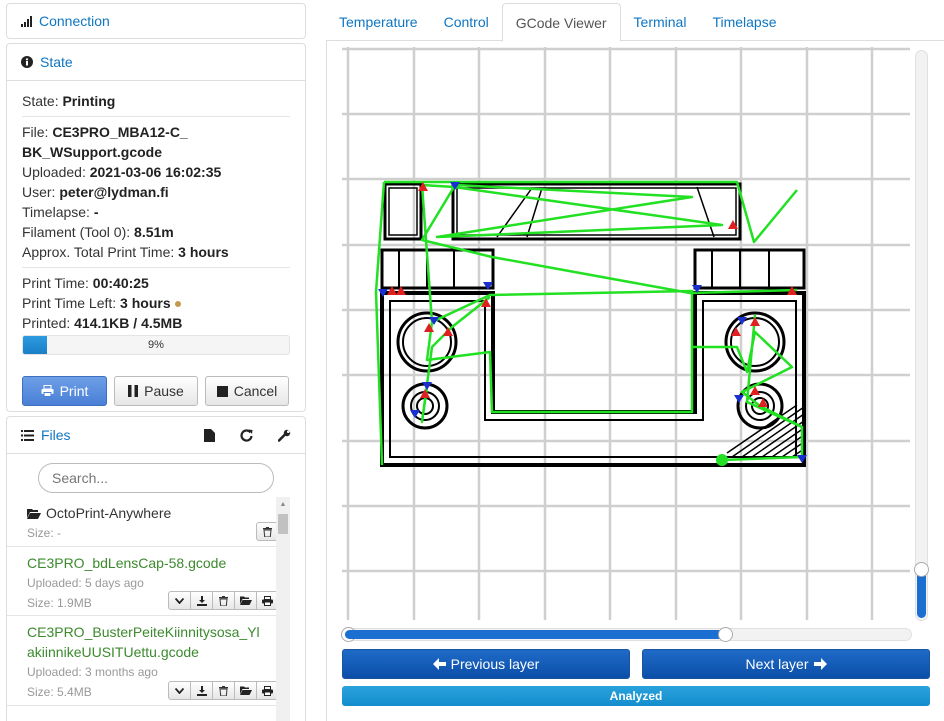 This screenshot has width=944, height=721. I want to click on previous-layer-button: Previous layer, so click(486, 664).